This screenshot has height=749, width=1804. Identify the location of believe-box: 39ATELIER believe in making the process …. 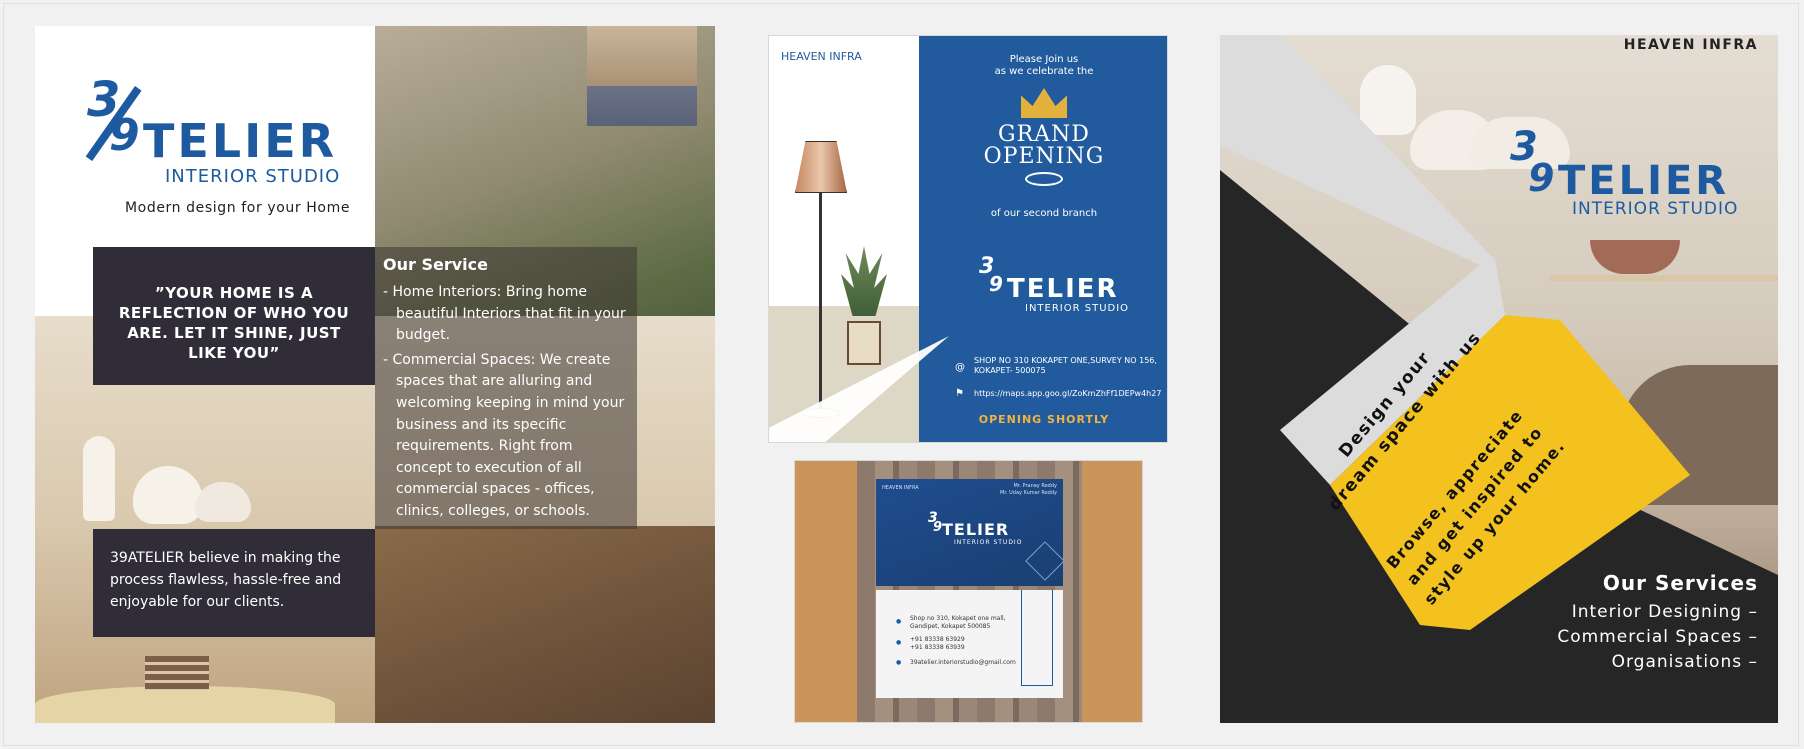
(234, 583).